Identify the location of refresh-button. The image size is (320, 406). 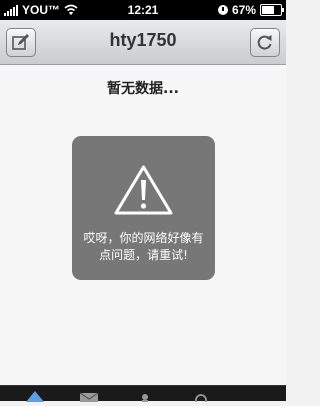
(265, 42).